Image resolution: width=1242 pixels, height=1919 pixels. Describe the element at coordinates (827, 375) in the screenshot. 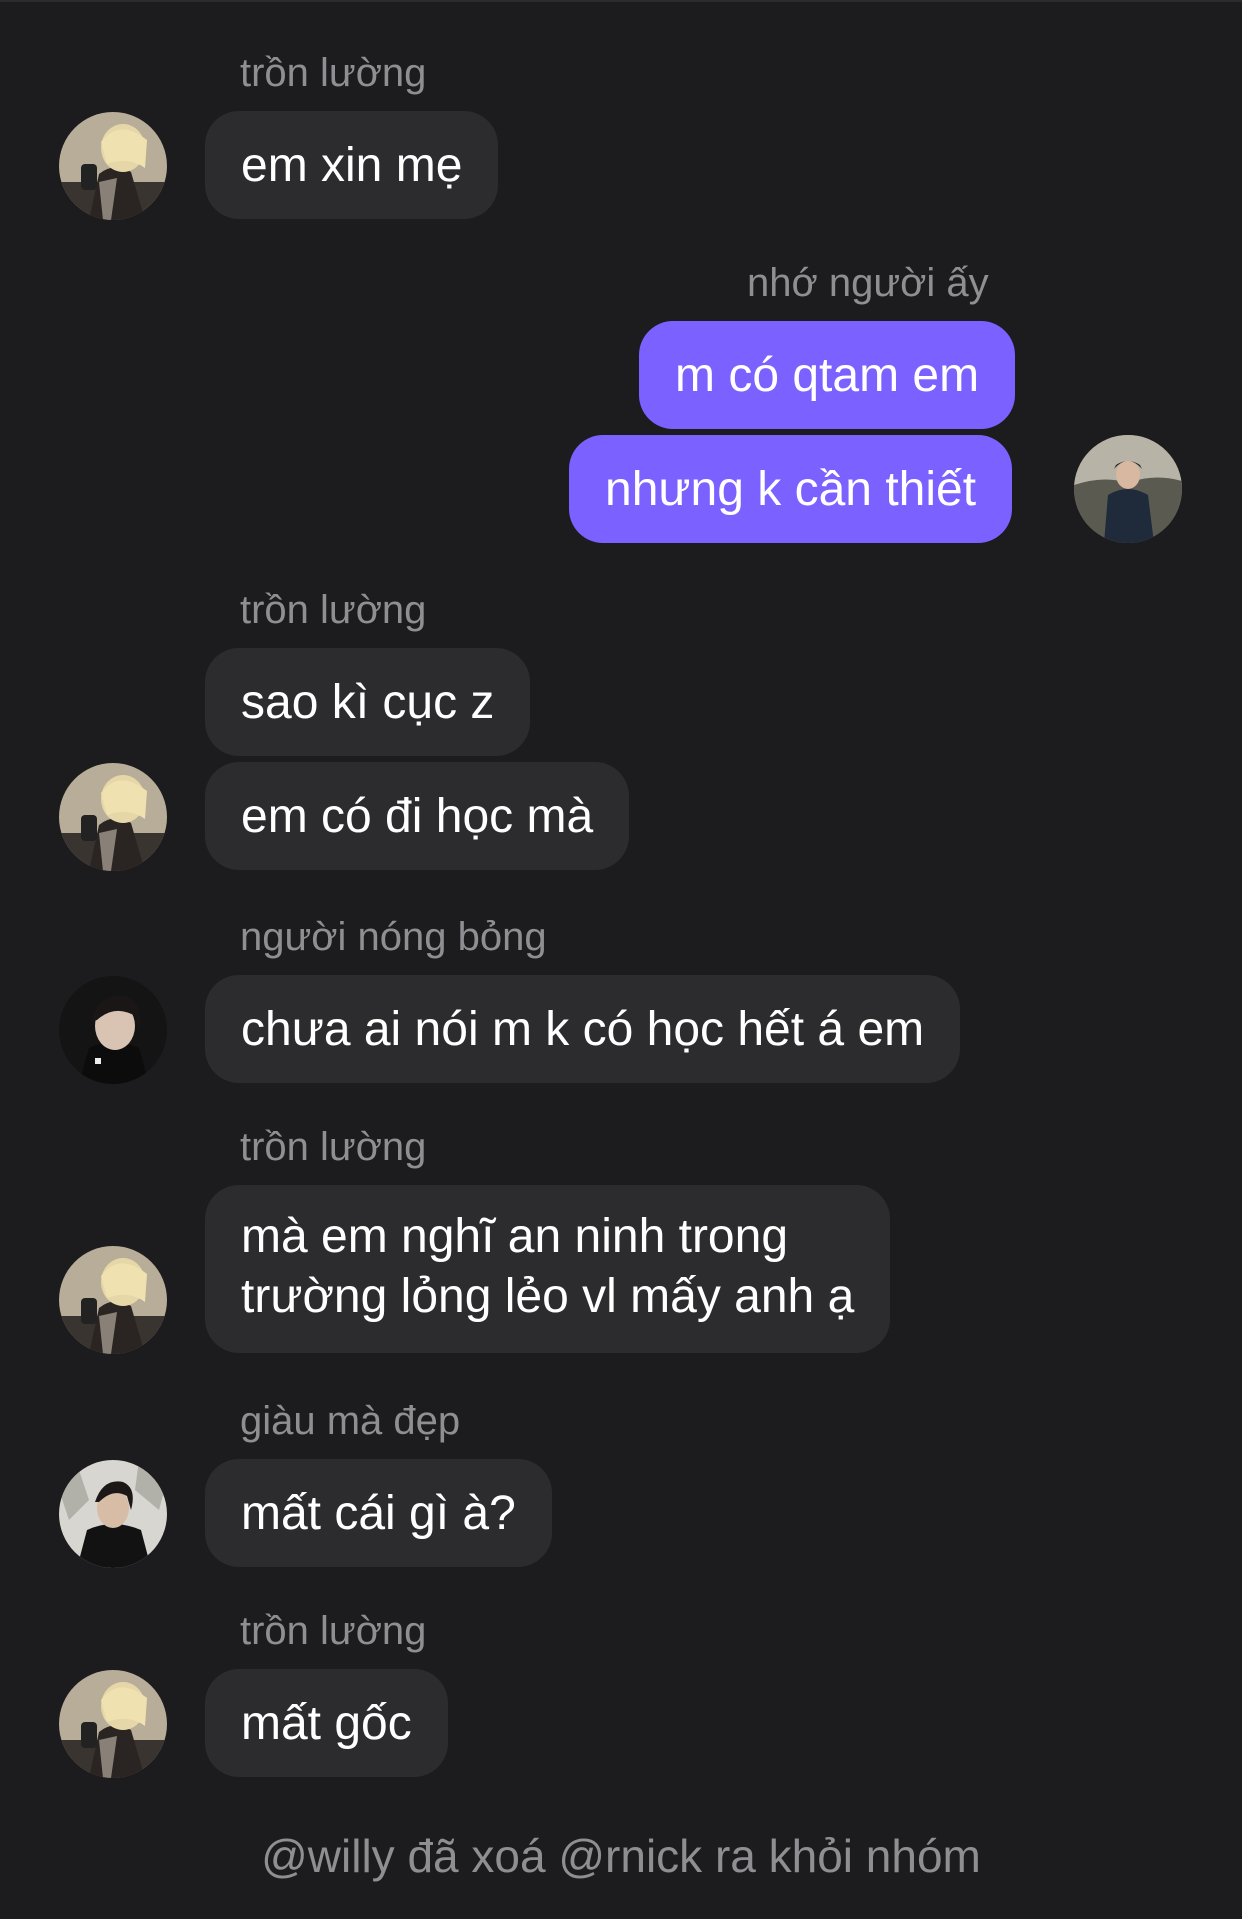

I see `message-bubble: m có qtam em` at that location.